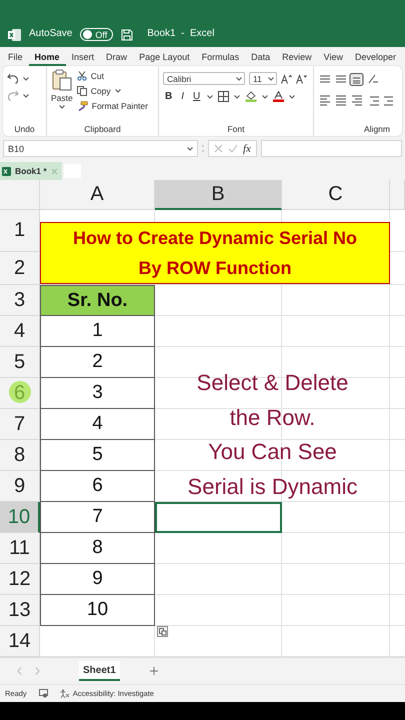  Describe the element at coordinates (377, 129) in the screenshot. I see `group-label: Alignm` at that location.